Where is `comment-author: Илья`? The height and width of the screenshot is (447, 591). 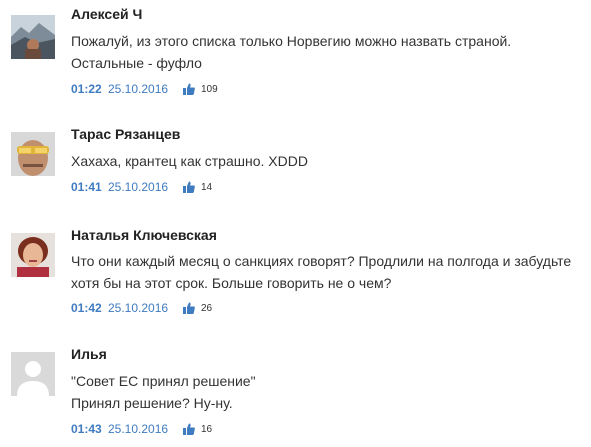
comment-author: Илья is located at coordinates (89, 354).